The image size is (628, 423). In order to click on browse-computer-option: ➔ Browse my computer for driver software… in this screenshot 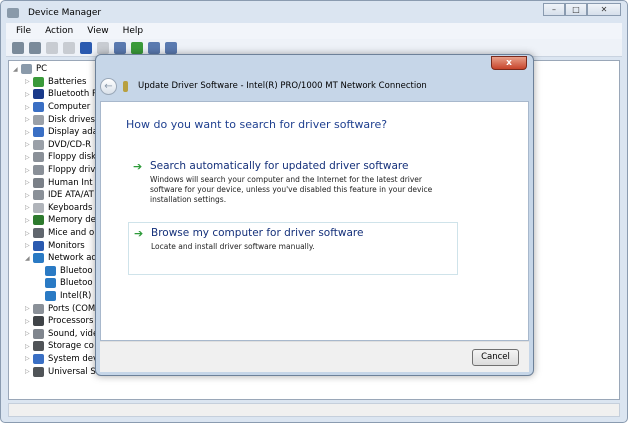, I will do `click(293, 248)`.